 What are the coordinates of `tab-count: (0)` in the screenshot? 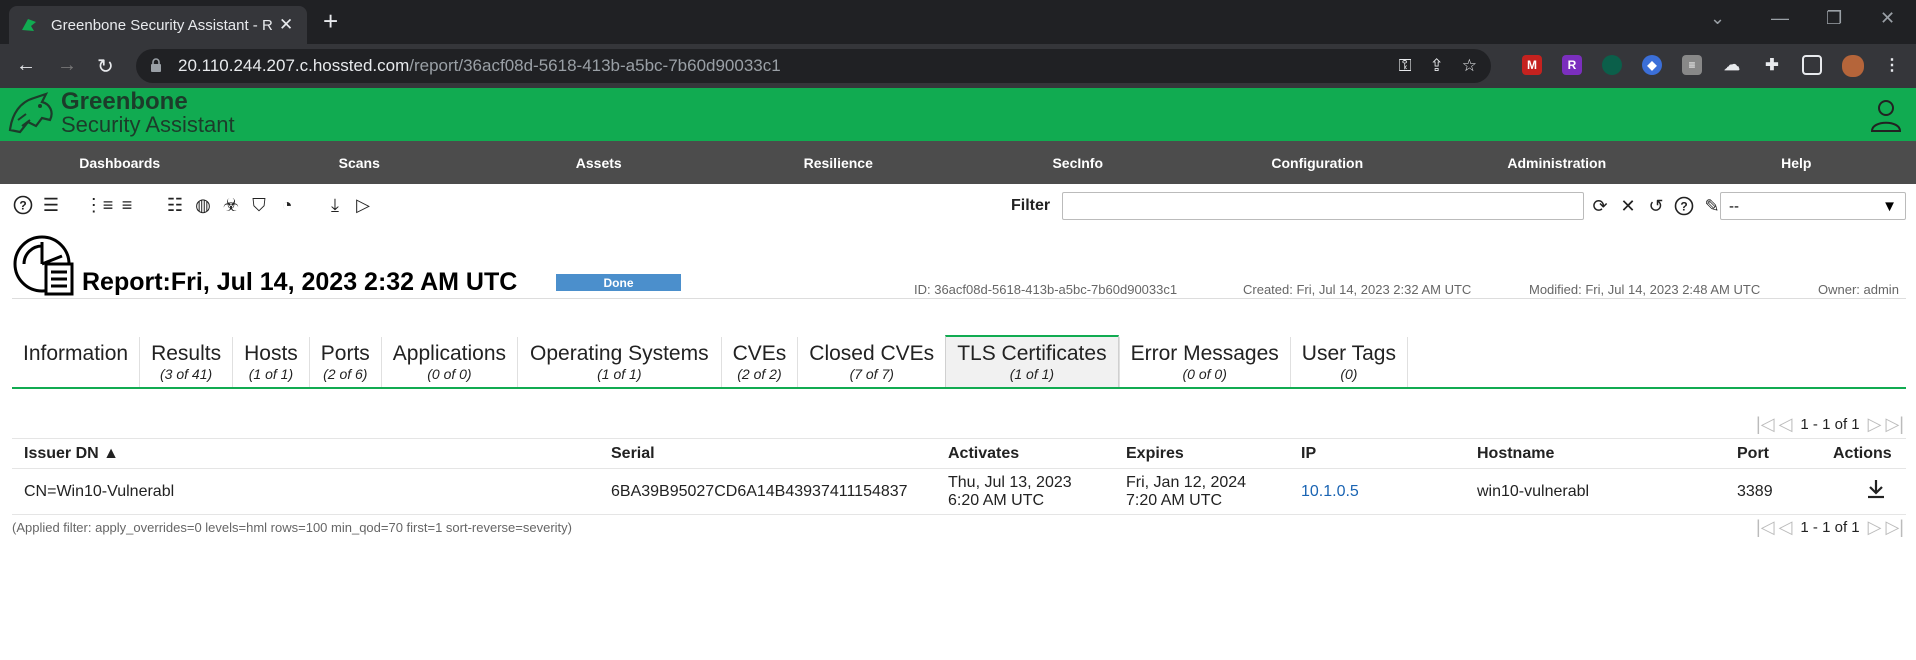 It's located at (1349, 374).